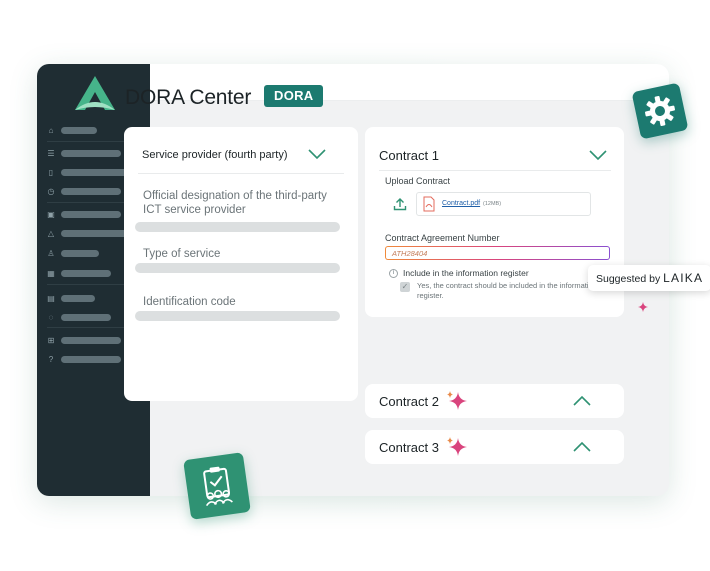 Image resolution: width=710 pixels, height=571 pixels. I want to click on file-name-link: Contract.pdf, so click(461, 203).